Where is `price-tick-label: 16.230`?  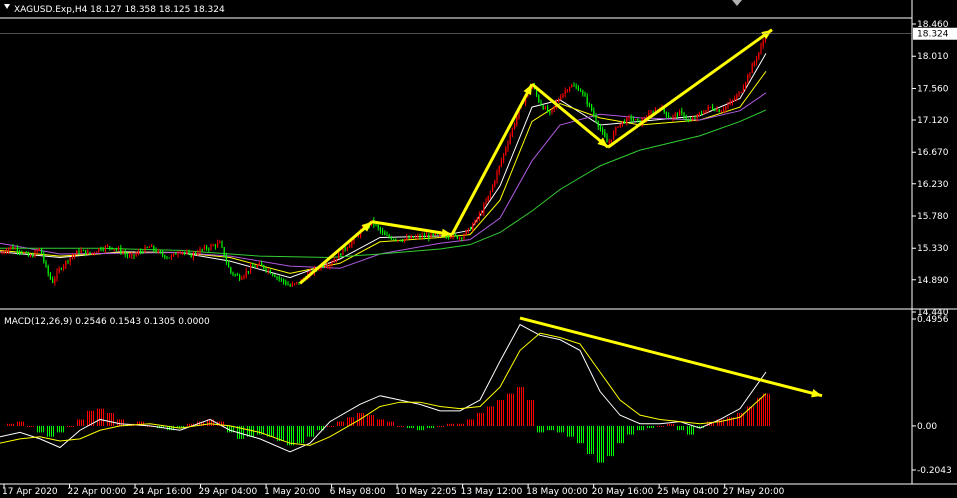 price-tick-label: 16.230 is located at coordinates (933, 185).